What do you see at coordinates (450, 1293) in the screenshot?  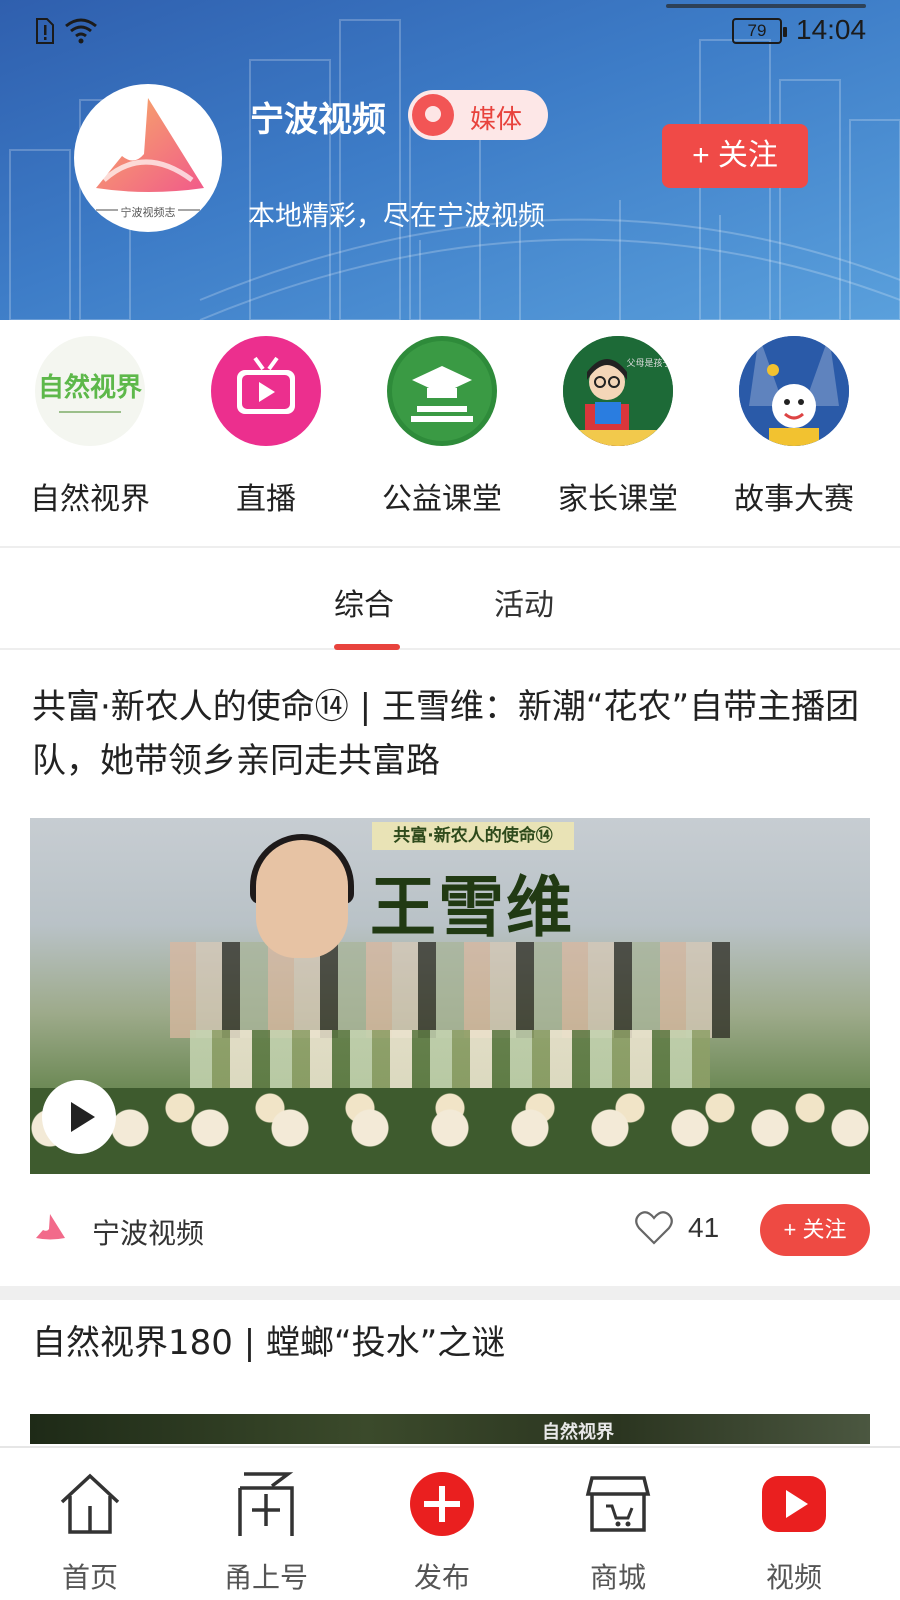 I see `feed-separator` at bounding box center [450, 1293].